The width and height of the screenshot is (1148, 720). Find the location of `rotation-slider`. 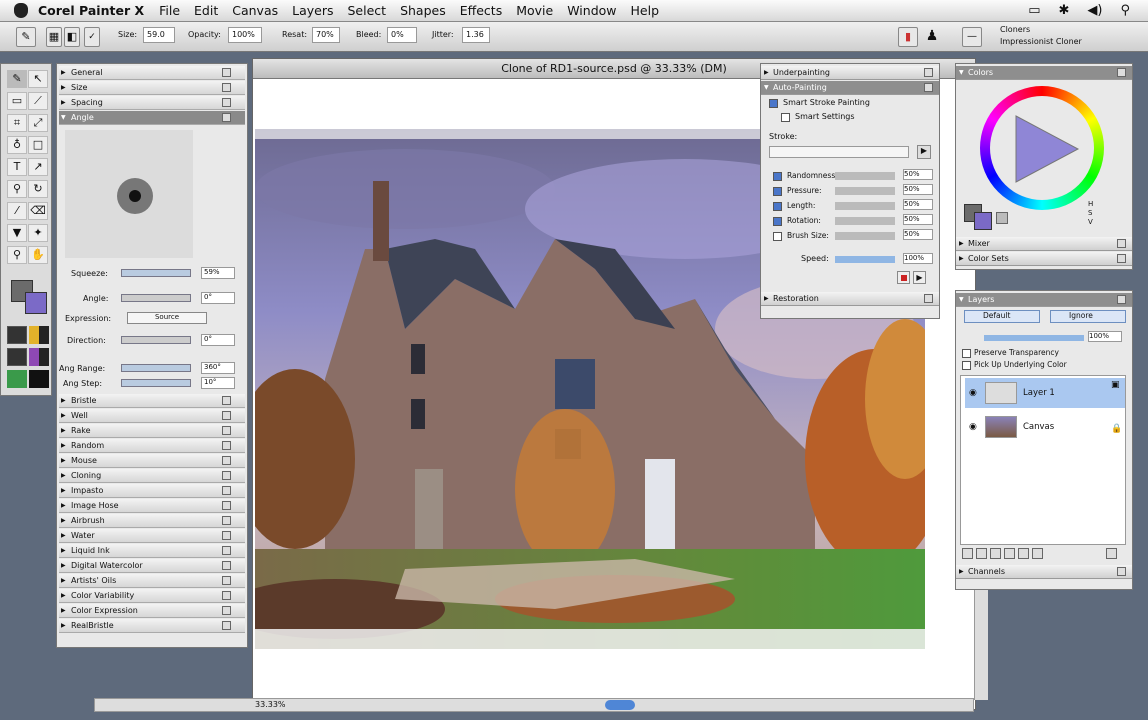

rotation-slider is located at coordinates (865, 221).